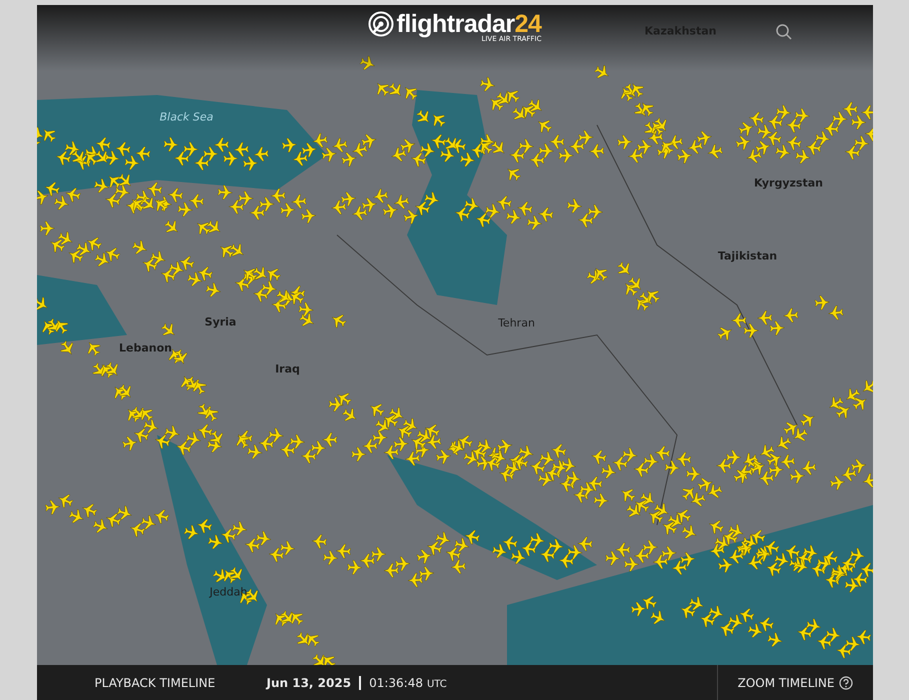 This screenshot has height=700, width=909. What do you see at coordinates (187, 117) in the screenshot?
I see `map-label: Black Sea` at bounding box center [187, 117].